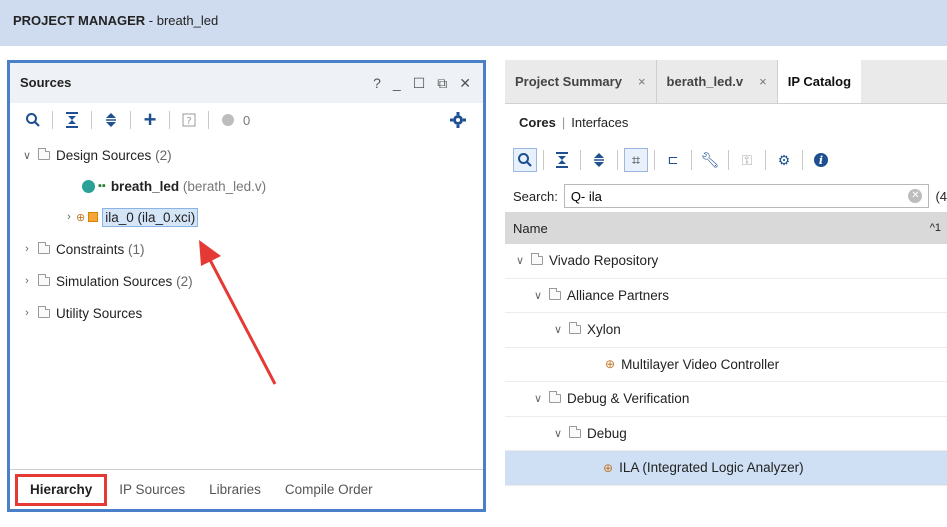  Describe the element at coordinates (442, 83) in the screenshot. I see `float-icon: ⧉` at that location.